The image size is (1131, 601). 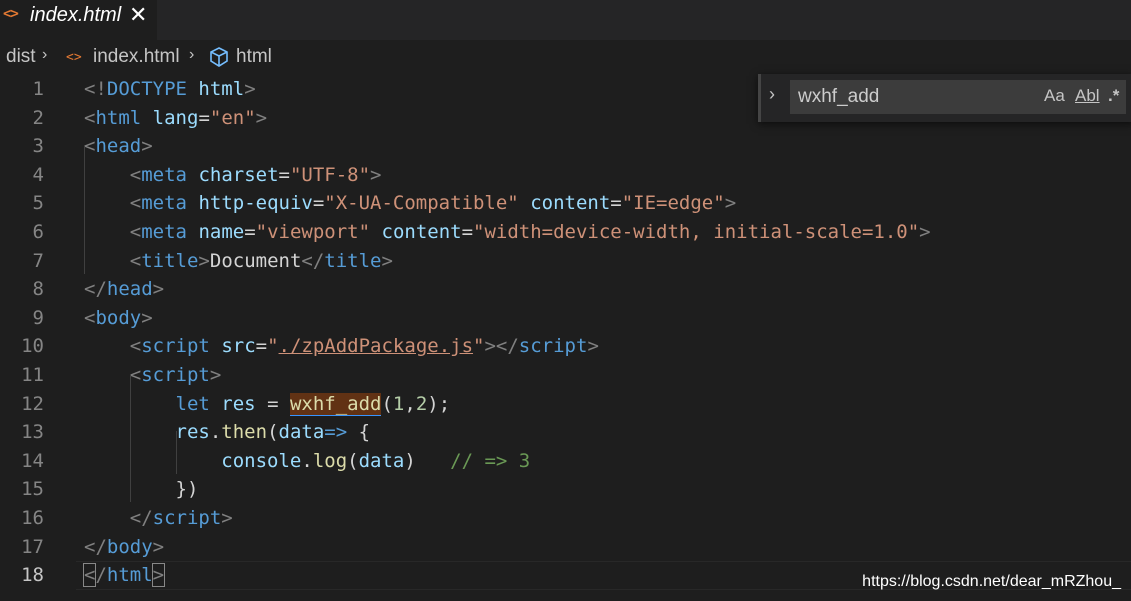 What do you see at coordinates (130, 438) in the screenshot?
I see `indent-guide` at bounding box center [130, 438].